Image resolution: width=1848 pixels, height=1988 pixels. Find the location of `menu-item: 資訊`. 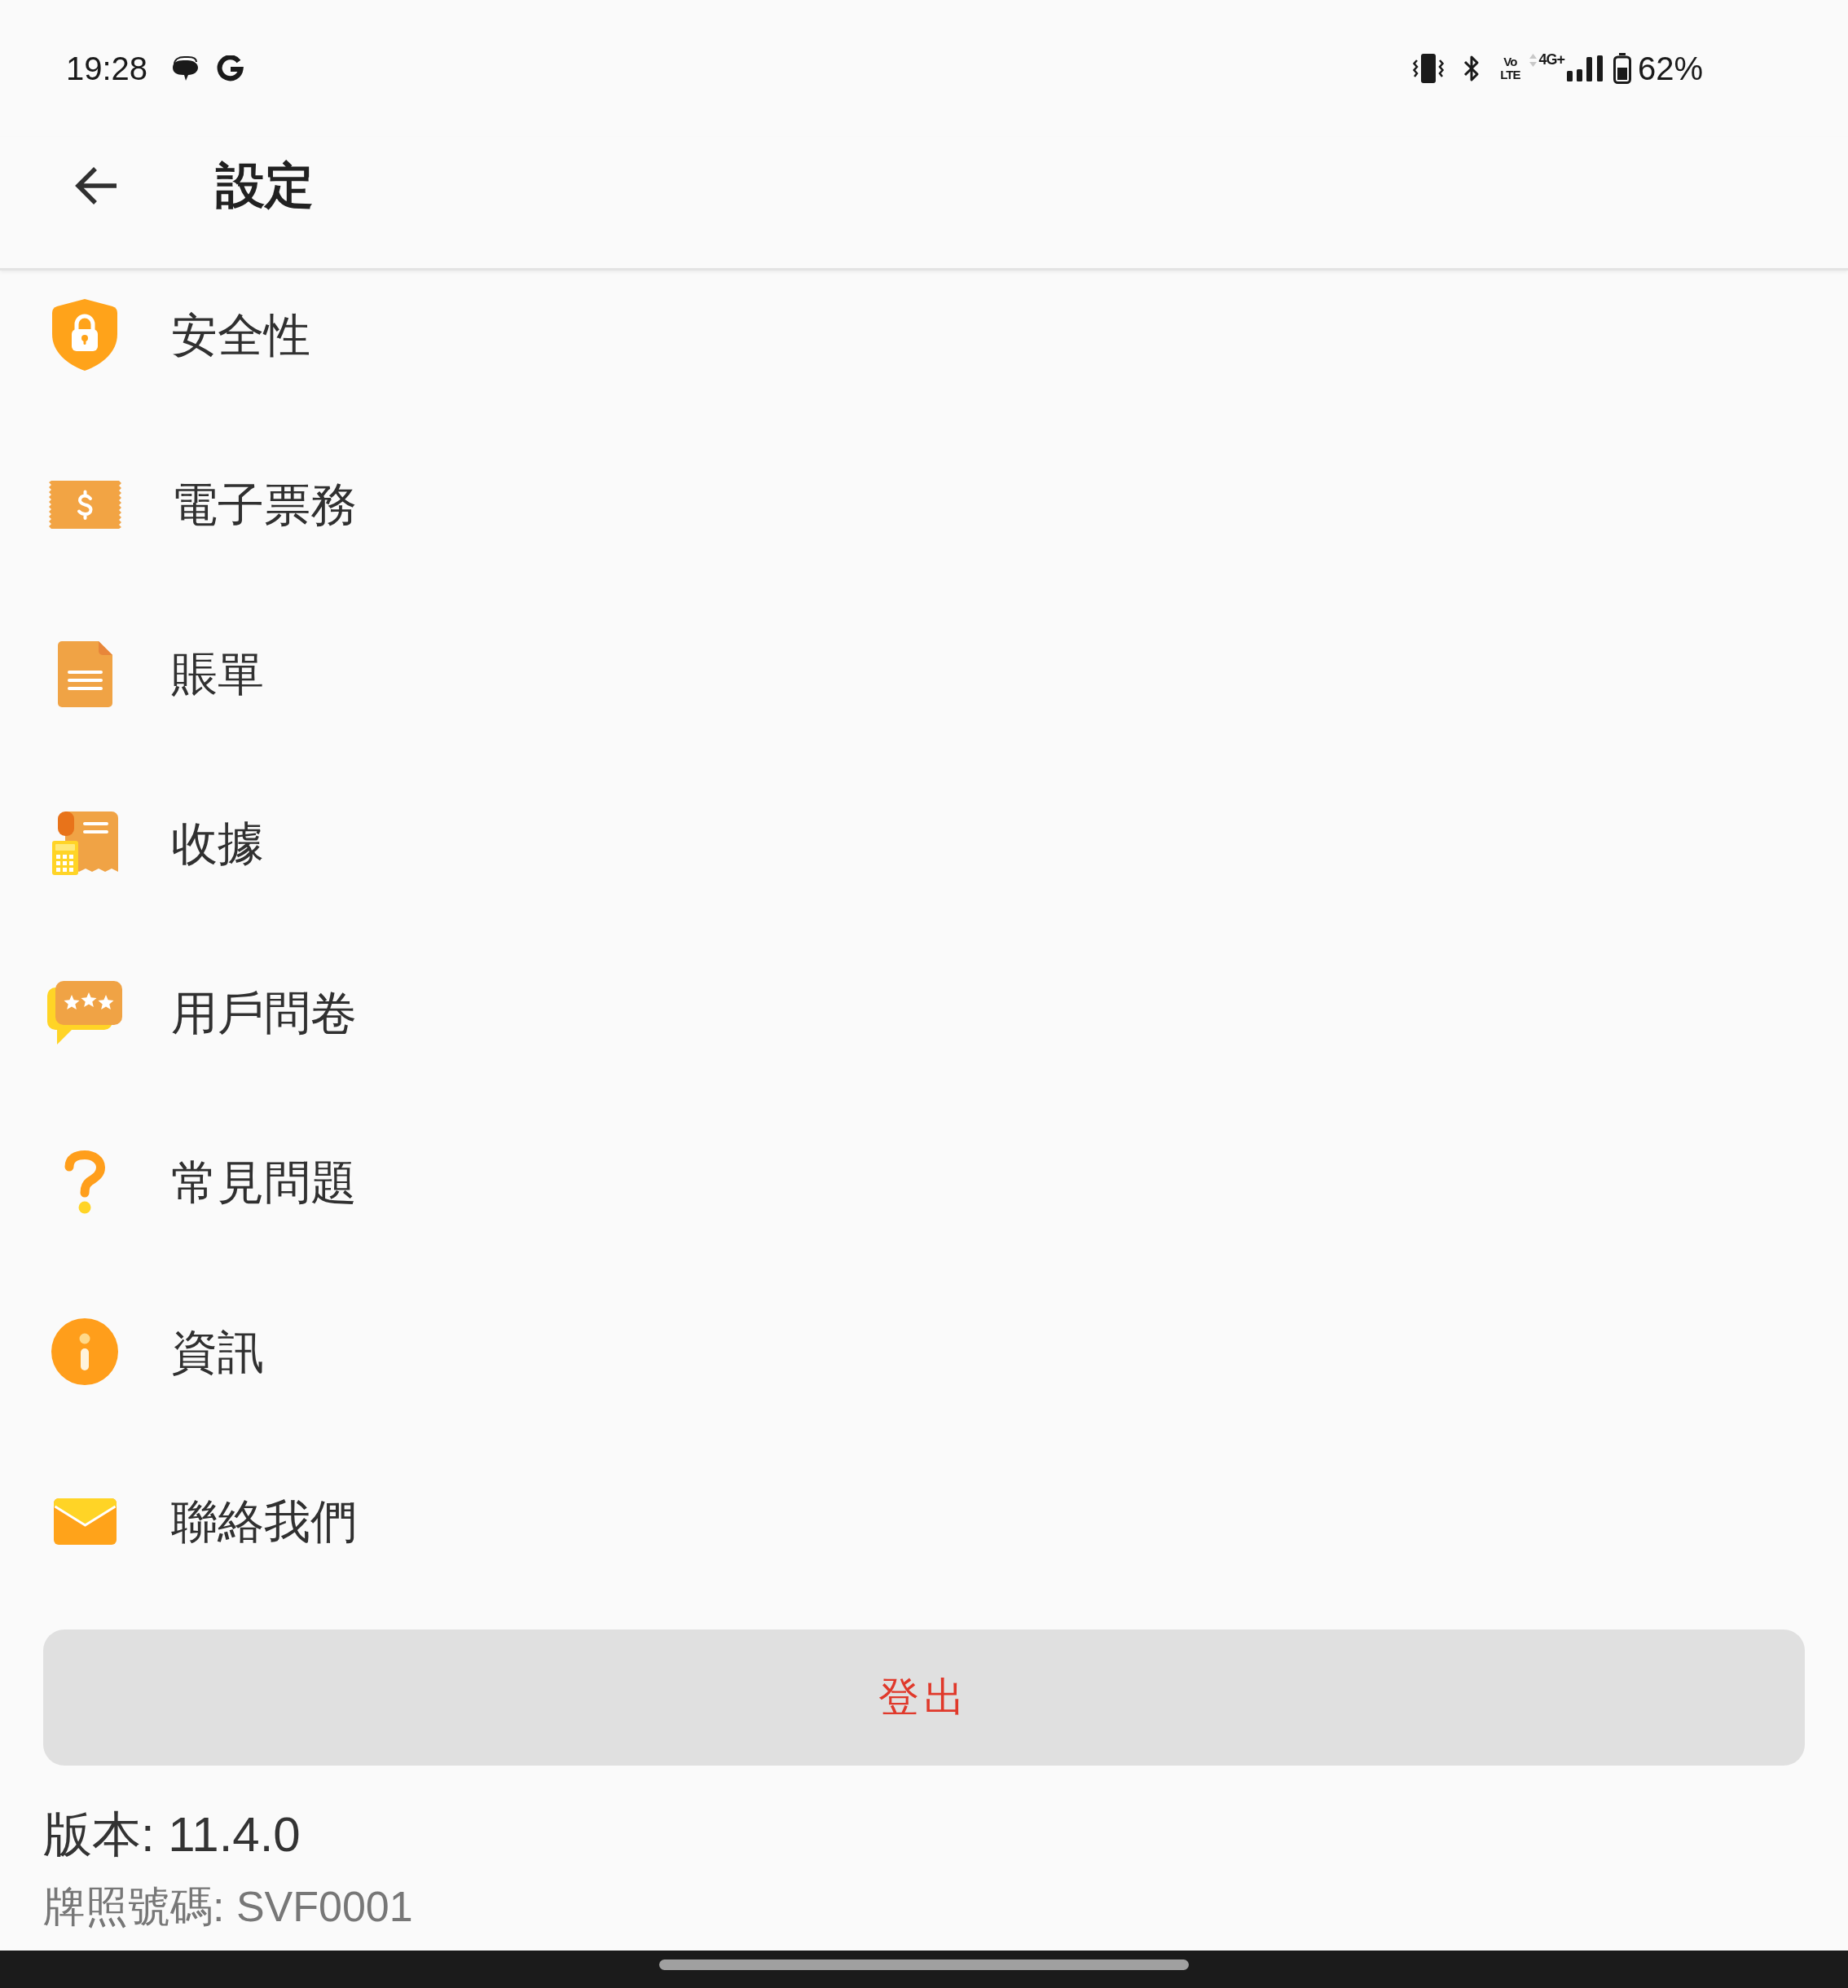

menu-item: 資訊 is located at coordinates (154, 1351).